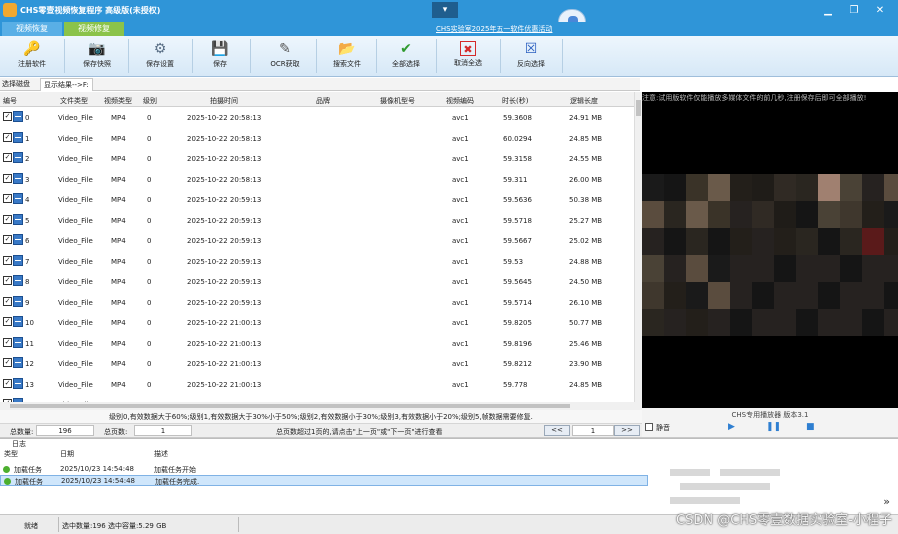 The image size is (898, 534). Describe the element at coordinates (515, 101) in the screenshot. I see `col-header-duration: 时长(秒)` at that location.